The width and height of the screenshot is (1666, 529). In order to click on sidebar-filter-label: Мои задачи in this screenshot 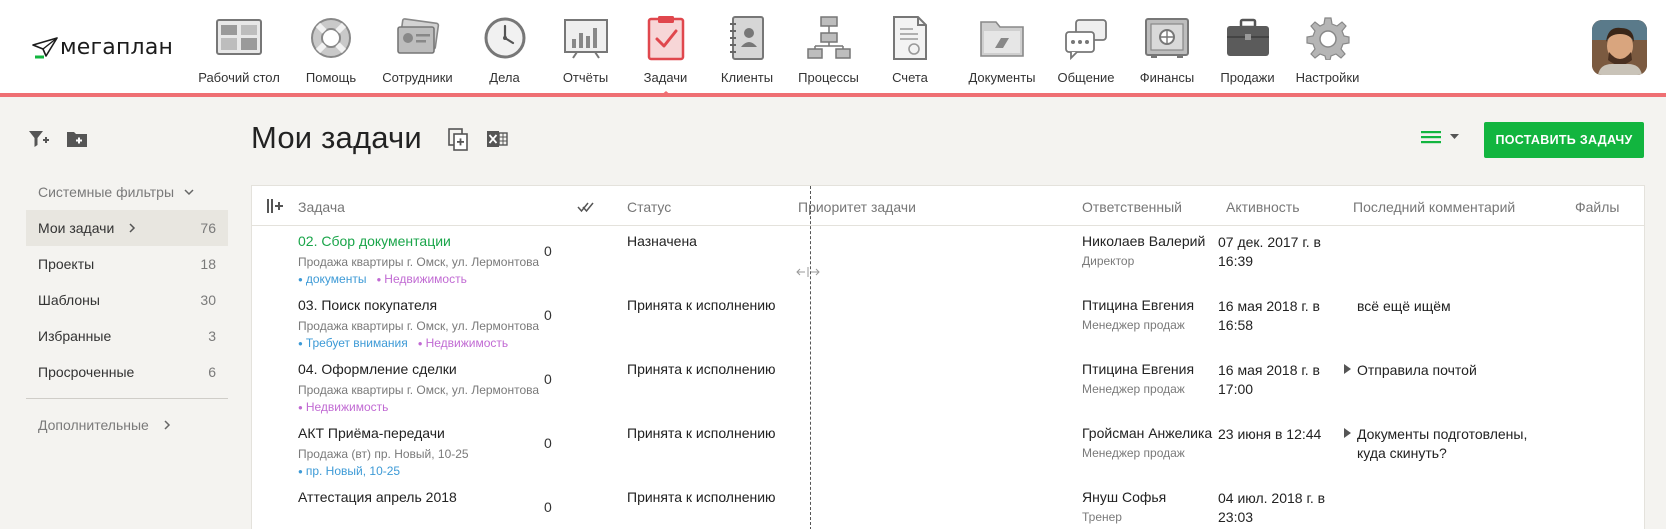, I will do `click(76, 228)`.